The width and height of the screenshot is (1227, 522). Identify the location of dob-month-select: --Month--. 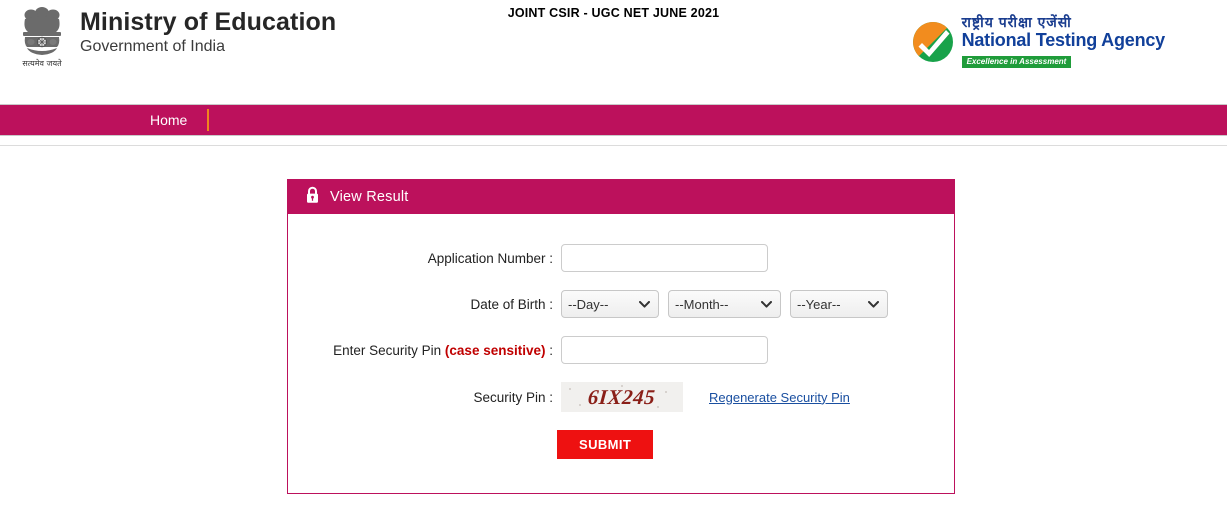
(724, 304).